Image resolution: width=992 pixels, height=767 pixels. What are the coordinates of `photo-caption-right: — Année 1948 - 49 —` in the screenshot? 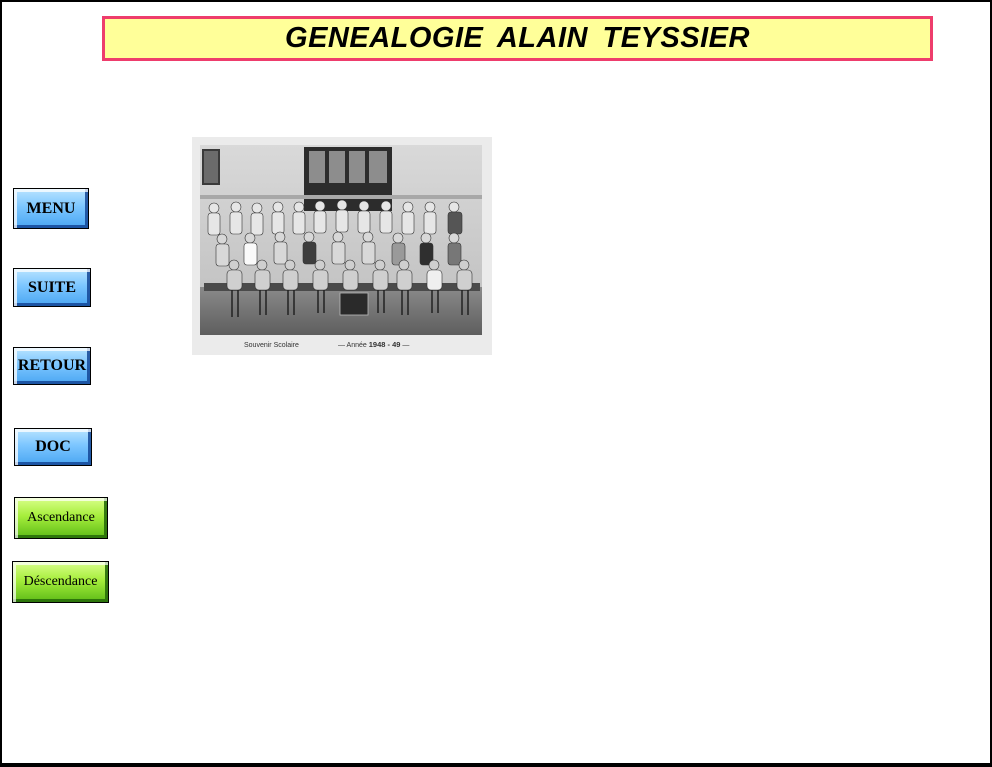 It's located at (373, 344).